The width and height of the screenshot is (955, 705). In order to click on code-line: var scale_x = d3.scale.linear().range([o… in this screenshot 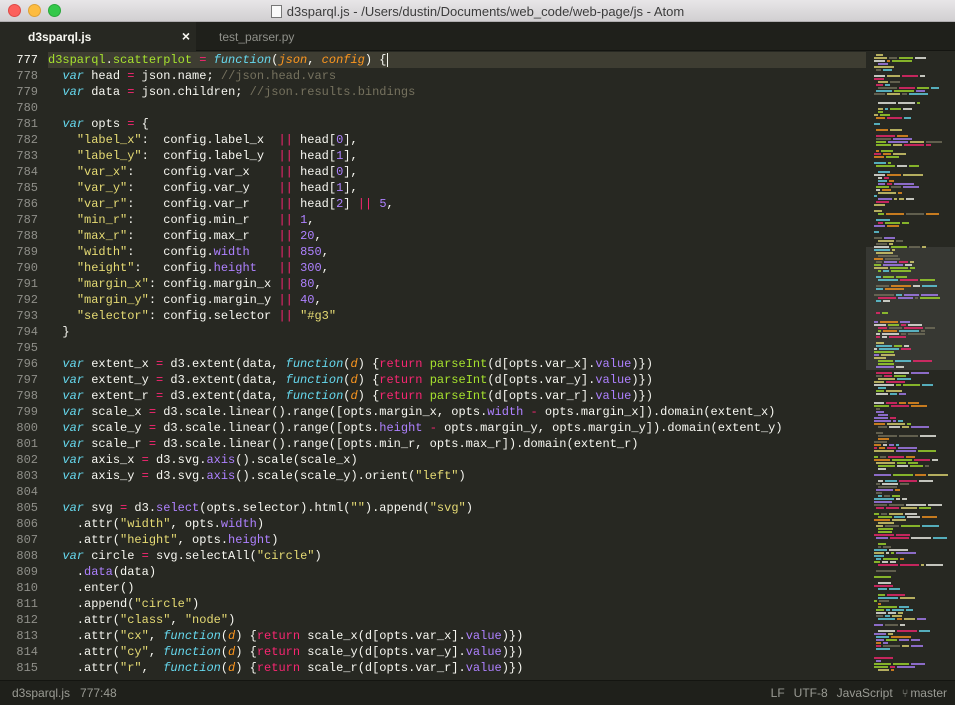, I will do `click(457, 412)`.